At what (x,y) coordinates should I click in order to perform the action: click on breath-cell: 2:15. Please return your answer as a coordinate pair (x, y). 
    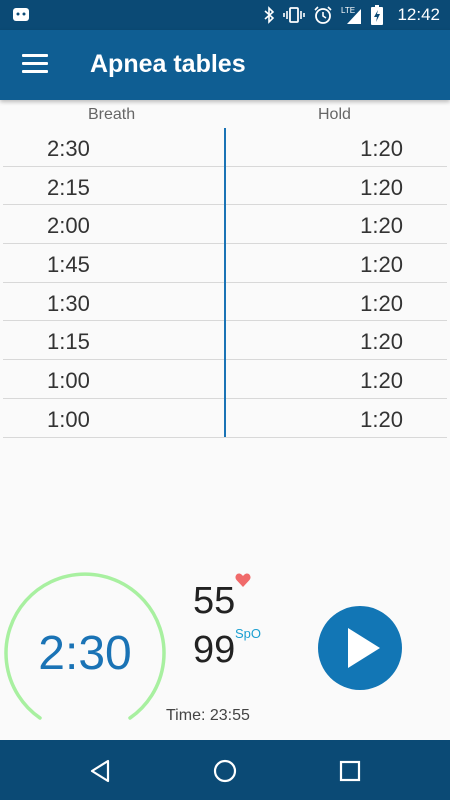
    Looking at the image, I should click on (68, 187).